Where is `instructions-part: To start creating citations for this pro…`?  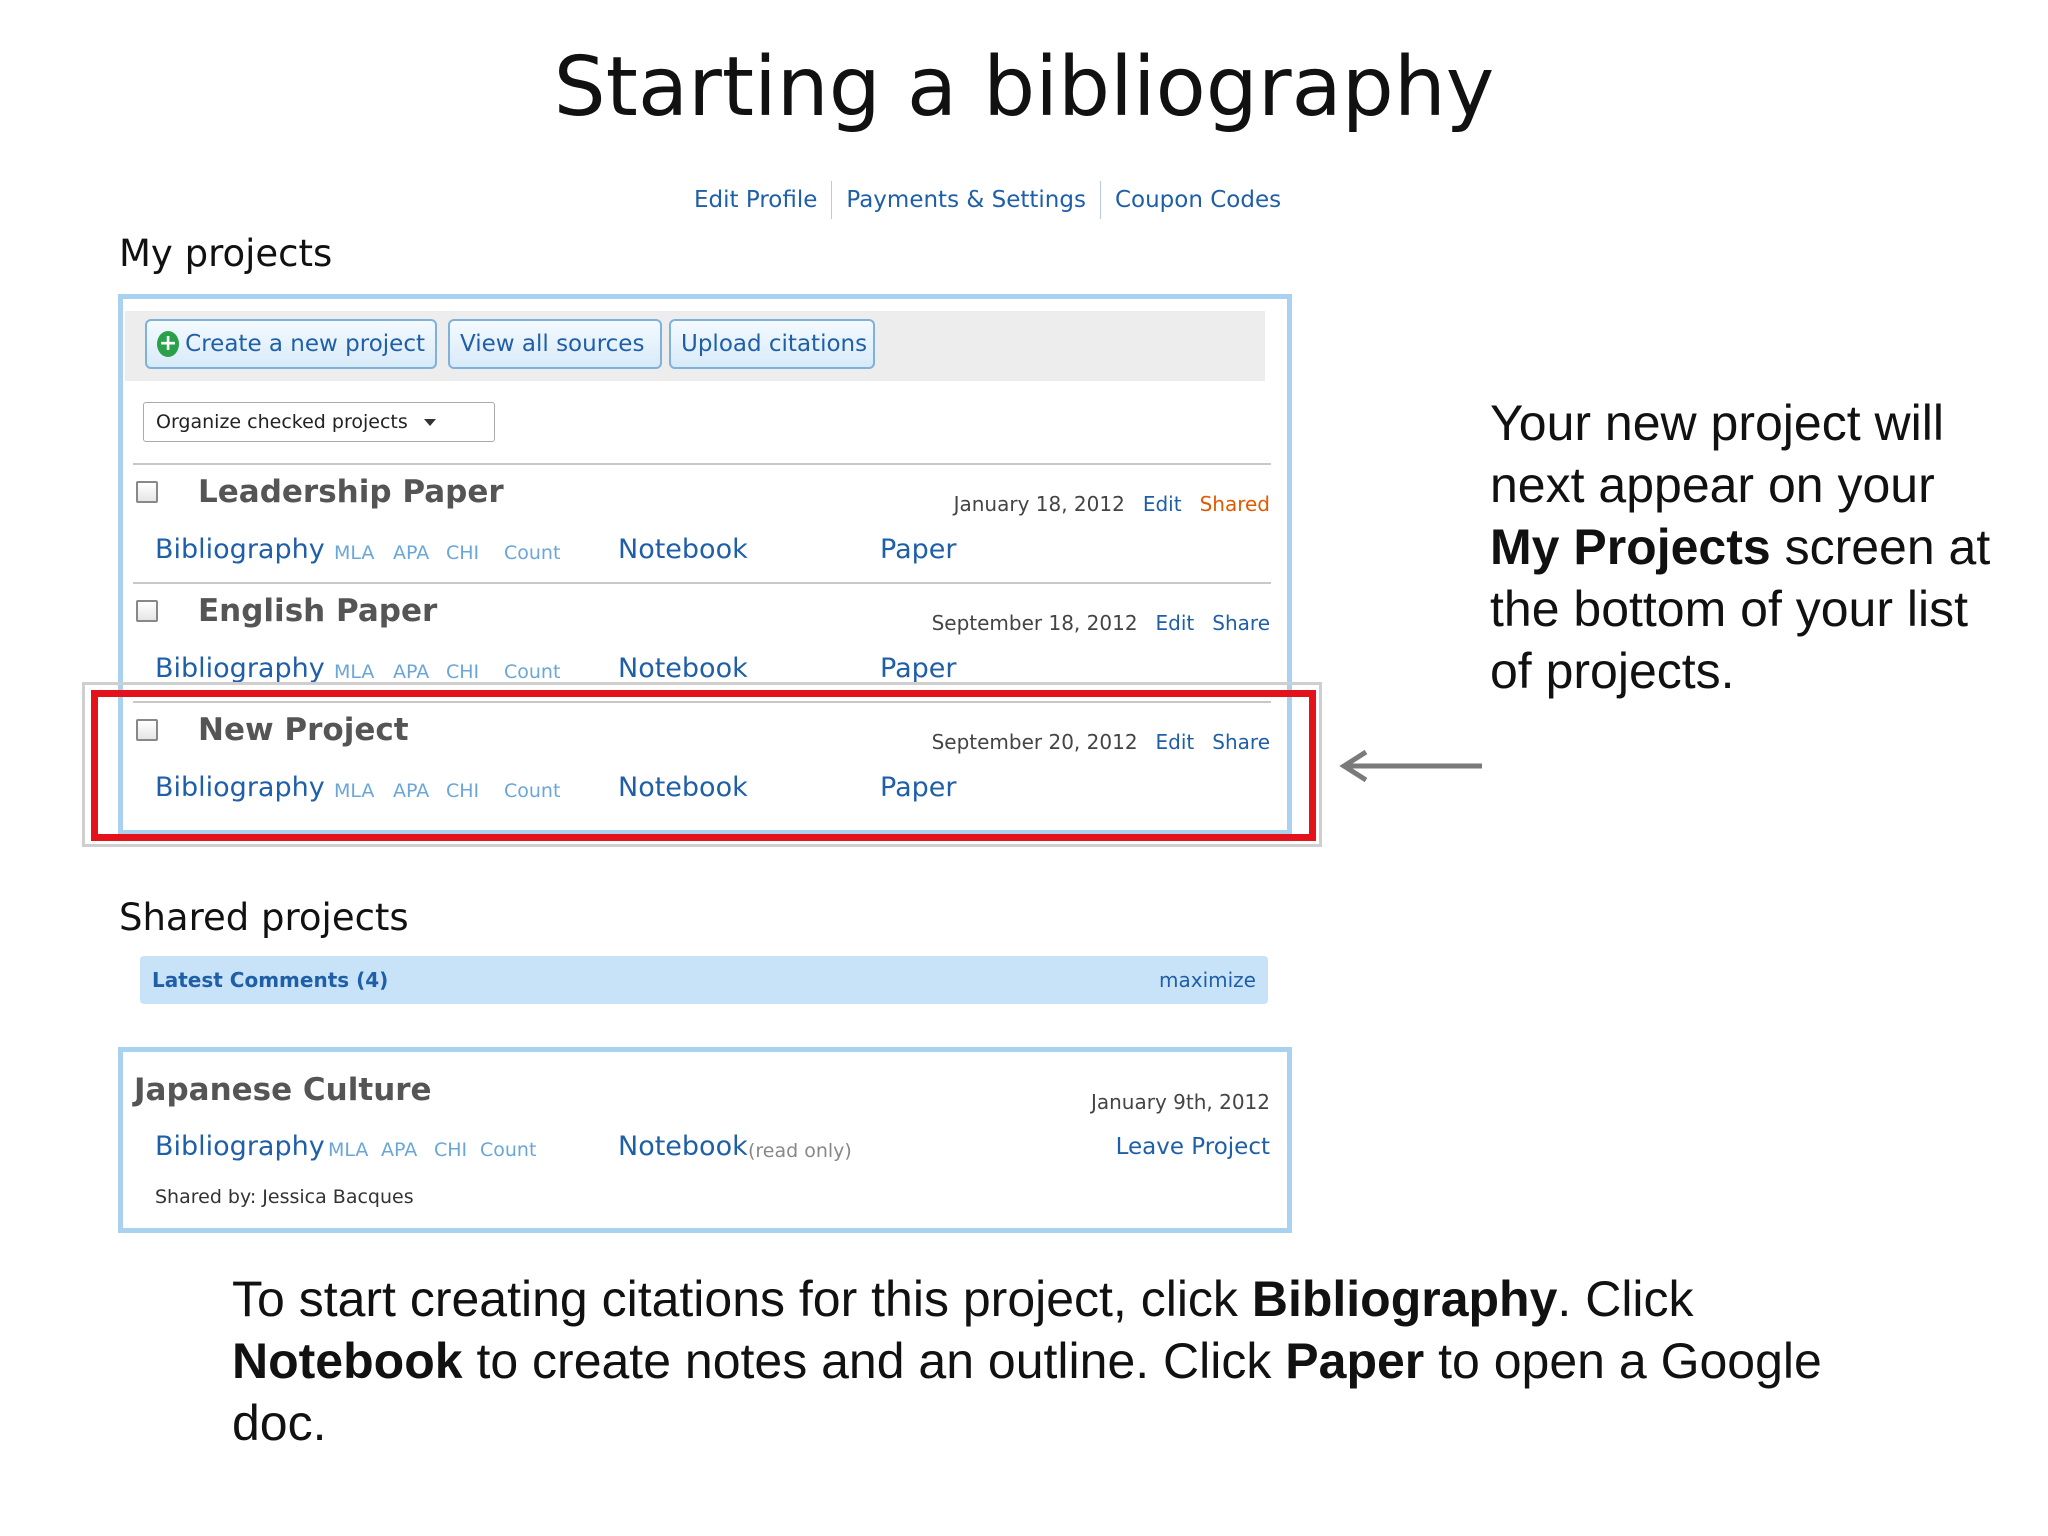 instructions-part: To start creating citations for this pro… is located at coordinates (735, 1299).